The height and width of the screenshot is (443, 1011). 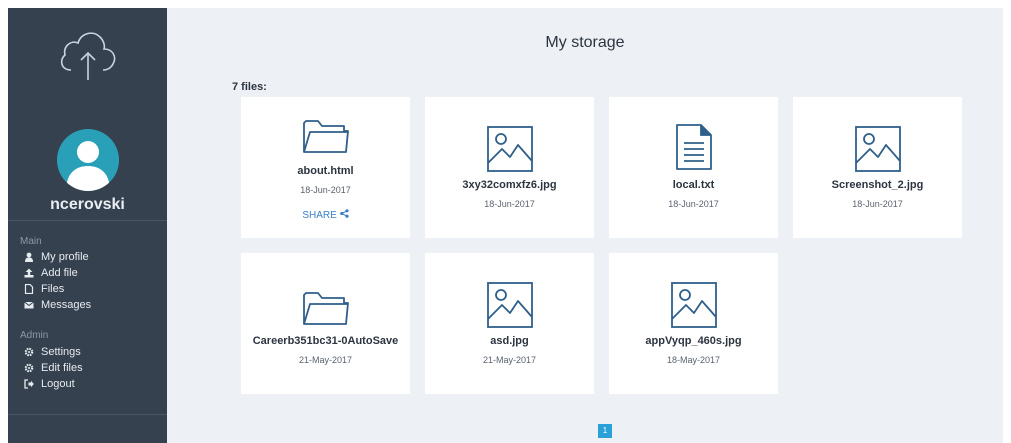 What do you see at coordinates (34, 335) in the screenshot?
I see `section-label-admin: Admin` at bounding box center [34, 335].